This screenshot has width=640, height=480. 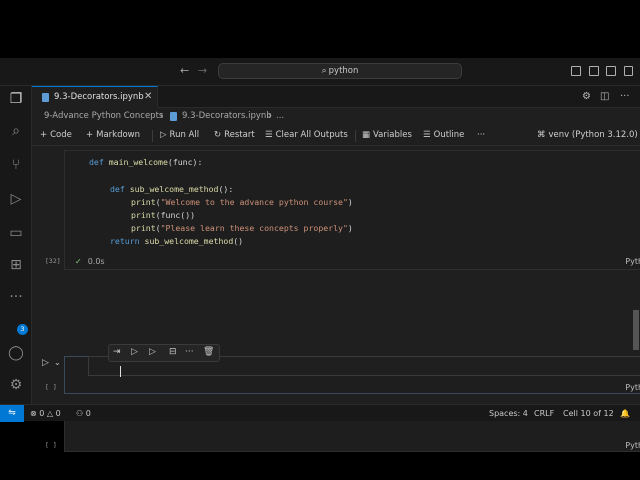 I want to click on more-views-icon: ···, so click(x=16, y=297).